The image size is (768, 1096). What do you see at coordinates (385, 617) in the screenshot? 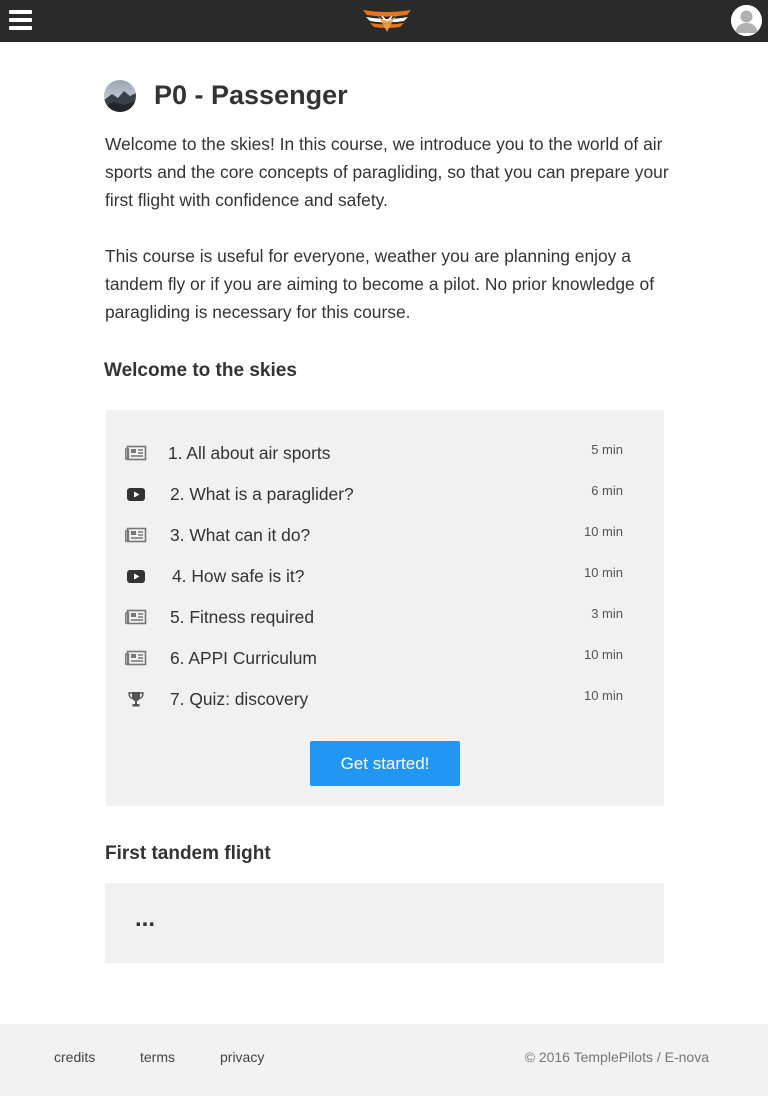
I see `lesson-item: 5. Fitness required 3 min` at bounding box center [385, 617].